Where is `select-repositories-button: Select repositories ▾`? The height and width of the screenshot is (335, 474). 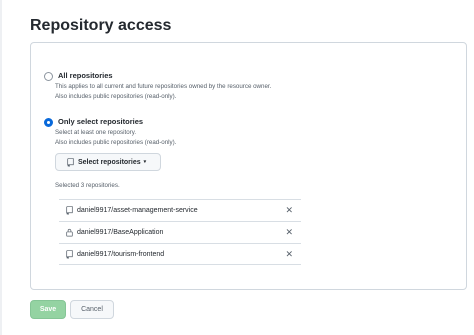 select-repositories-button: Select repositories ▾ is located at coordinates (108, 162).